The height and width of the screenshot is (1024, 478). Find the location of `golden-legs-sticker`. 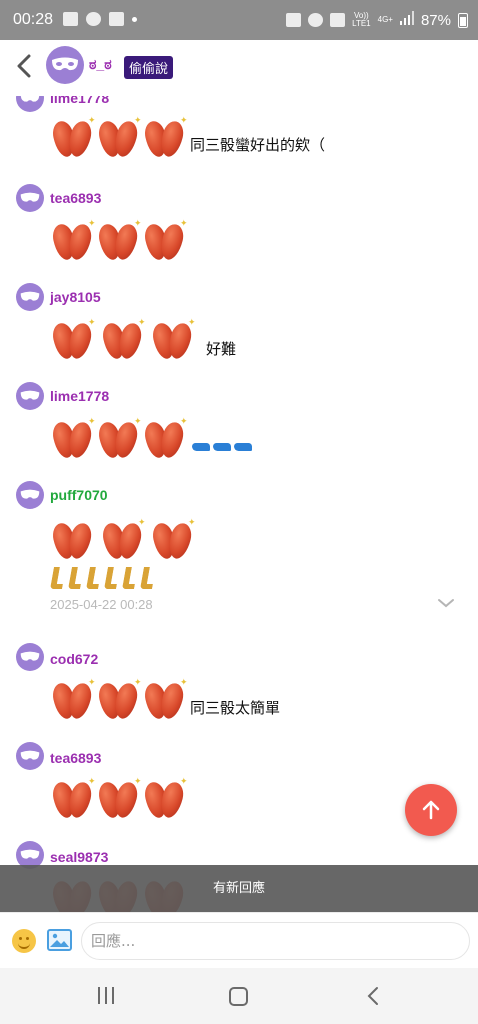

golden-legs-sticker is located at coordinates (103, 578).